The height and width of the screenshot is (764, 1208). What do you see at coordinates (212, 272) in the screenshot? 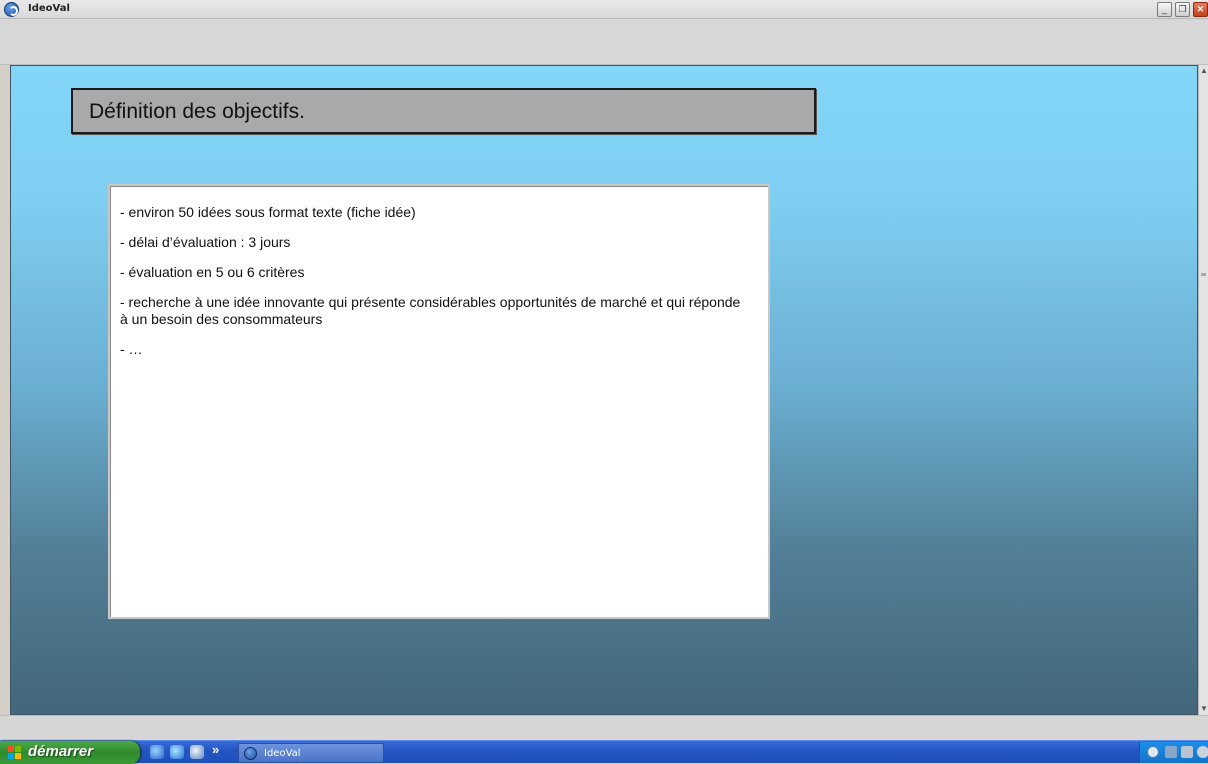
I see `list-item: - évaluation en 5 ou 6 critères` at bounding box center [212, 272].